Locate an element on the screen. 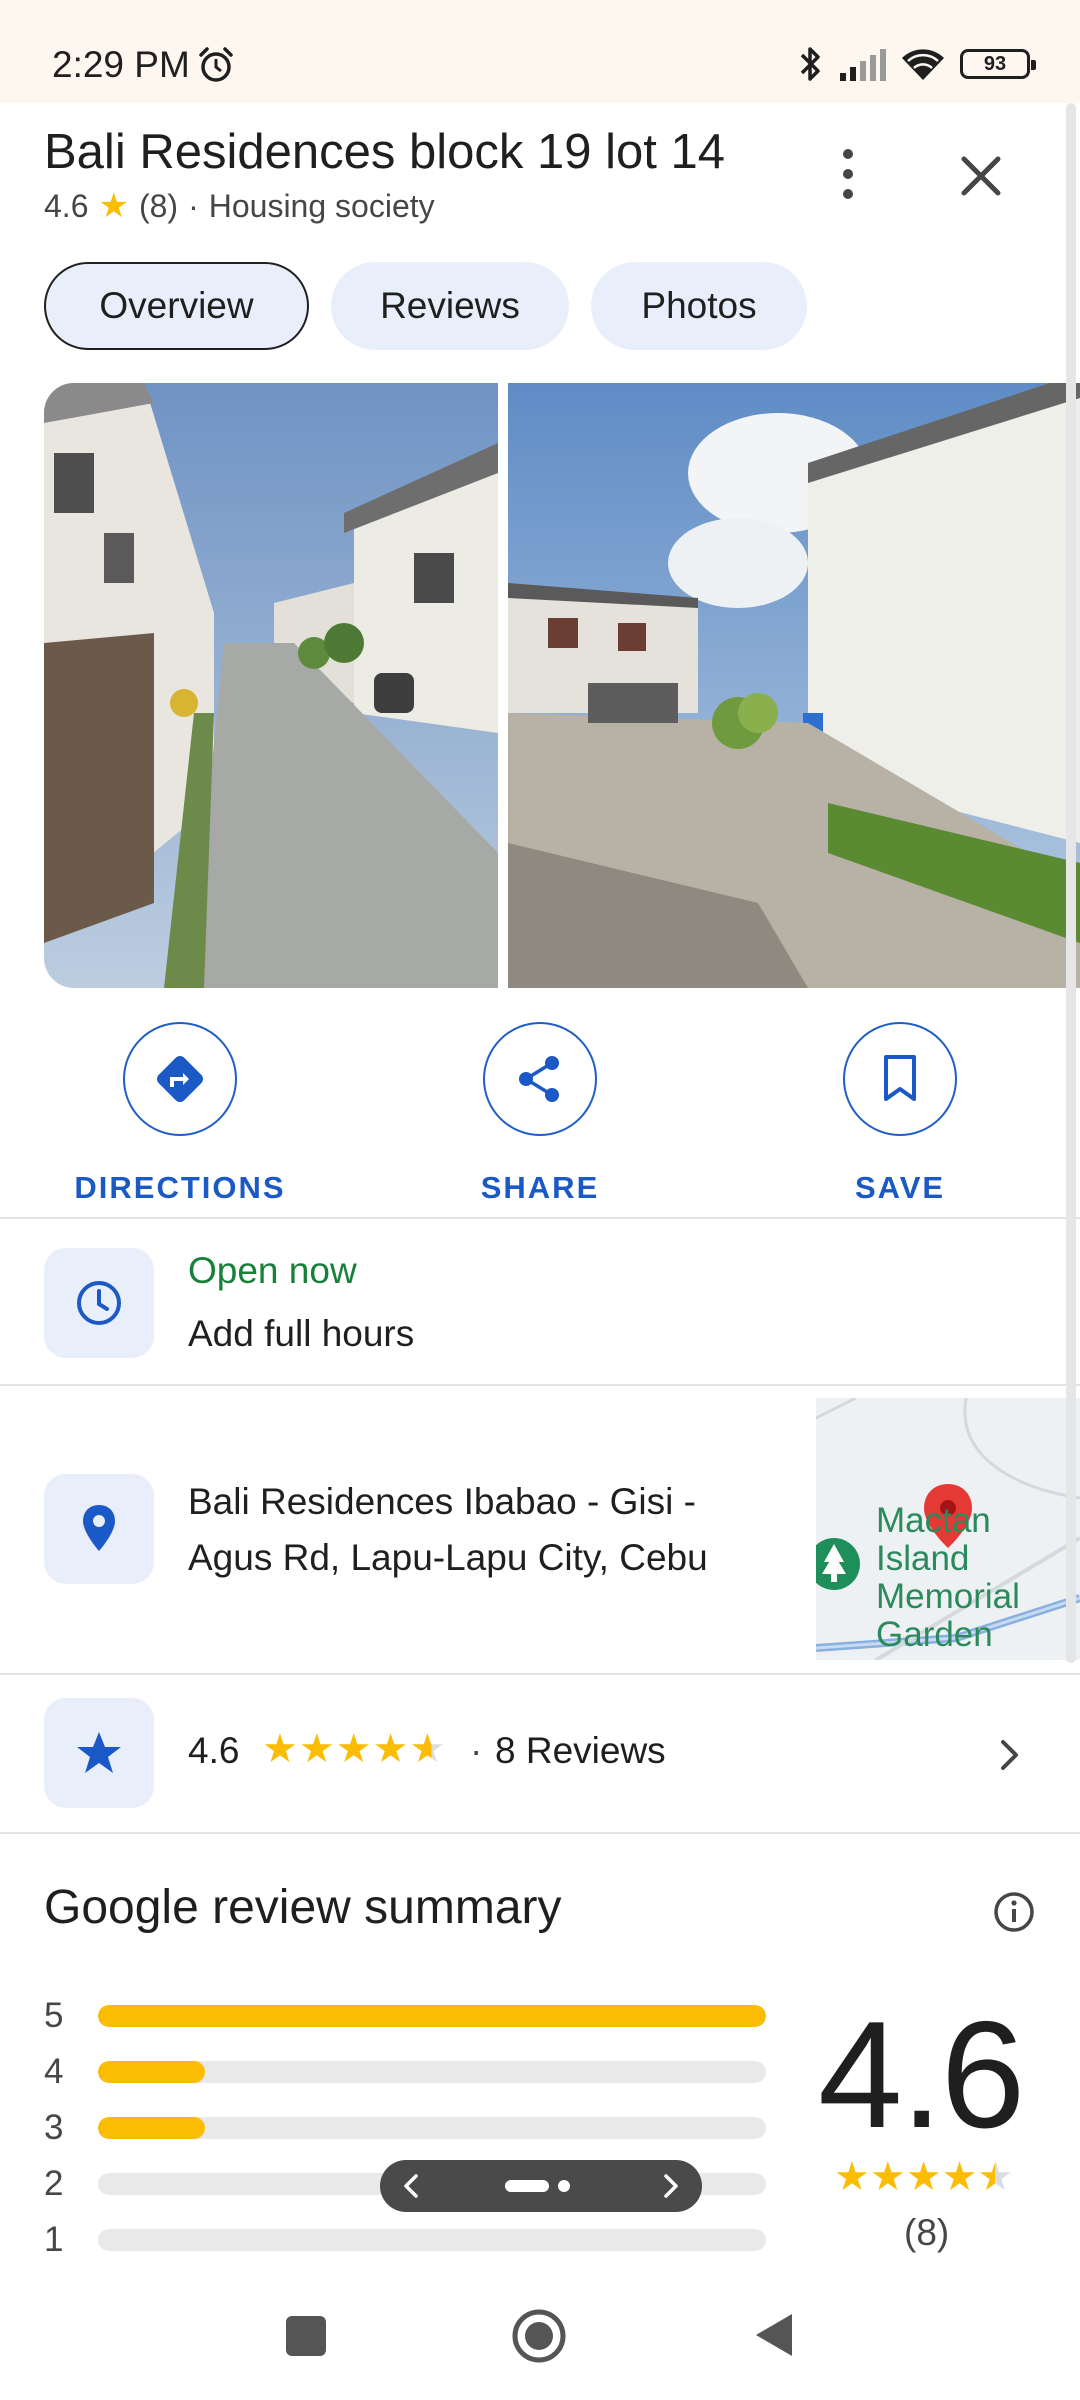 The height and width of the screenshot is (2400, 1080). share-icon is located at coordinates (539, 1079).